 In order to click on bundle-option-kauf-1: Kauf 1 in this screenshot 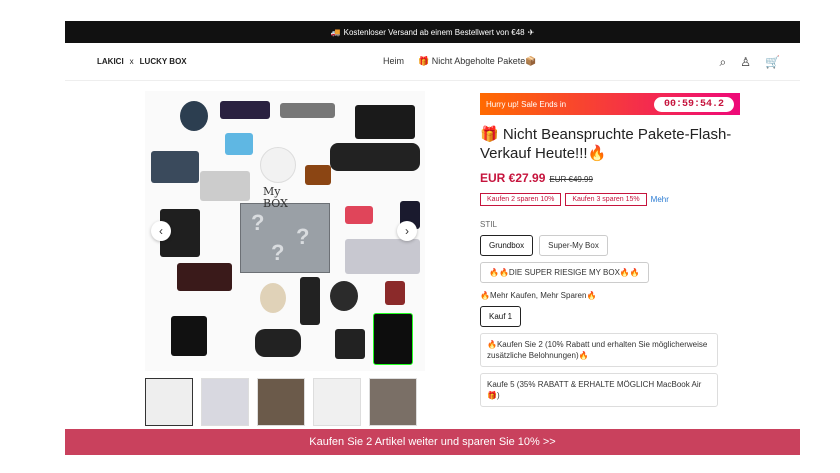, I will do `click(501, 316)`.